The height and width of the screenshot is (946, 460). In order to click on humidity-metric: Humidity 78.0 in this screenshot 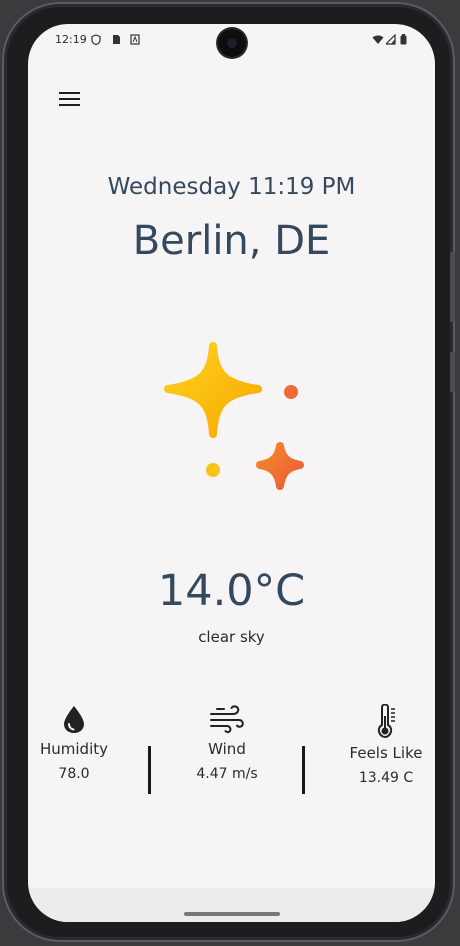, I will do `click(81, 743)`.